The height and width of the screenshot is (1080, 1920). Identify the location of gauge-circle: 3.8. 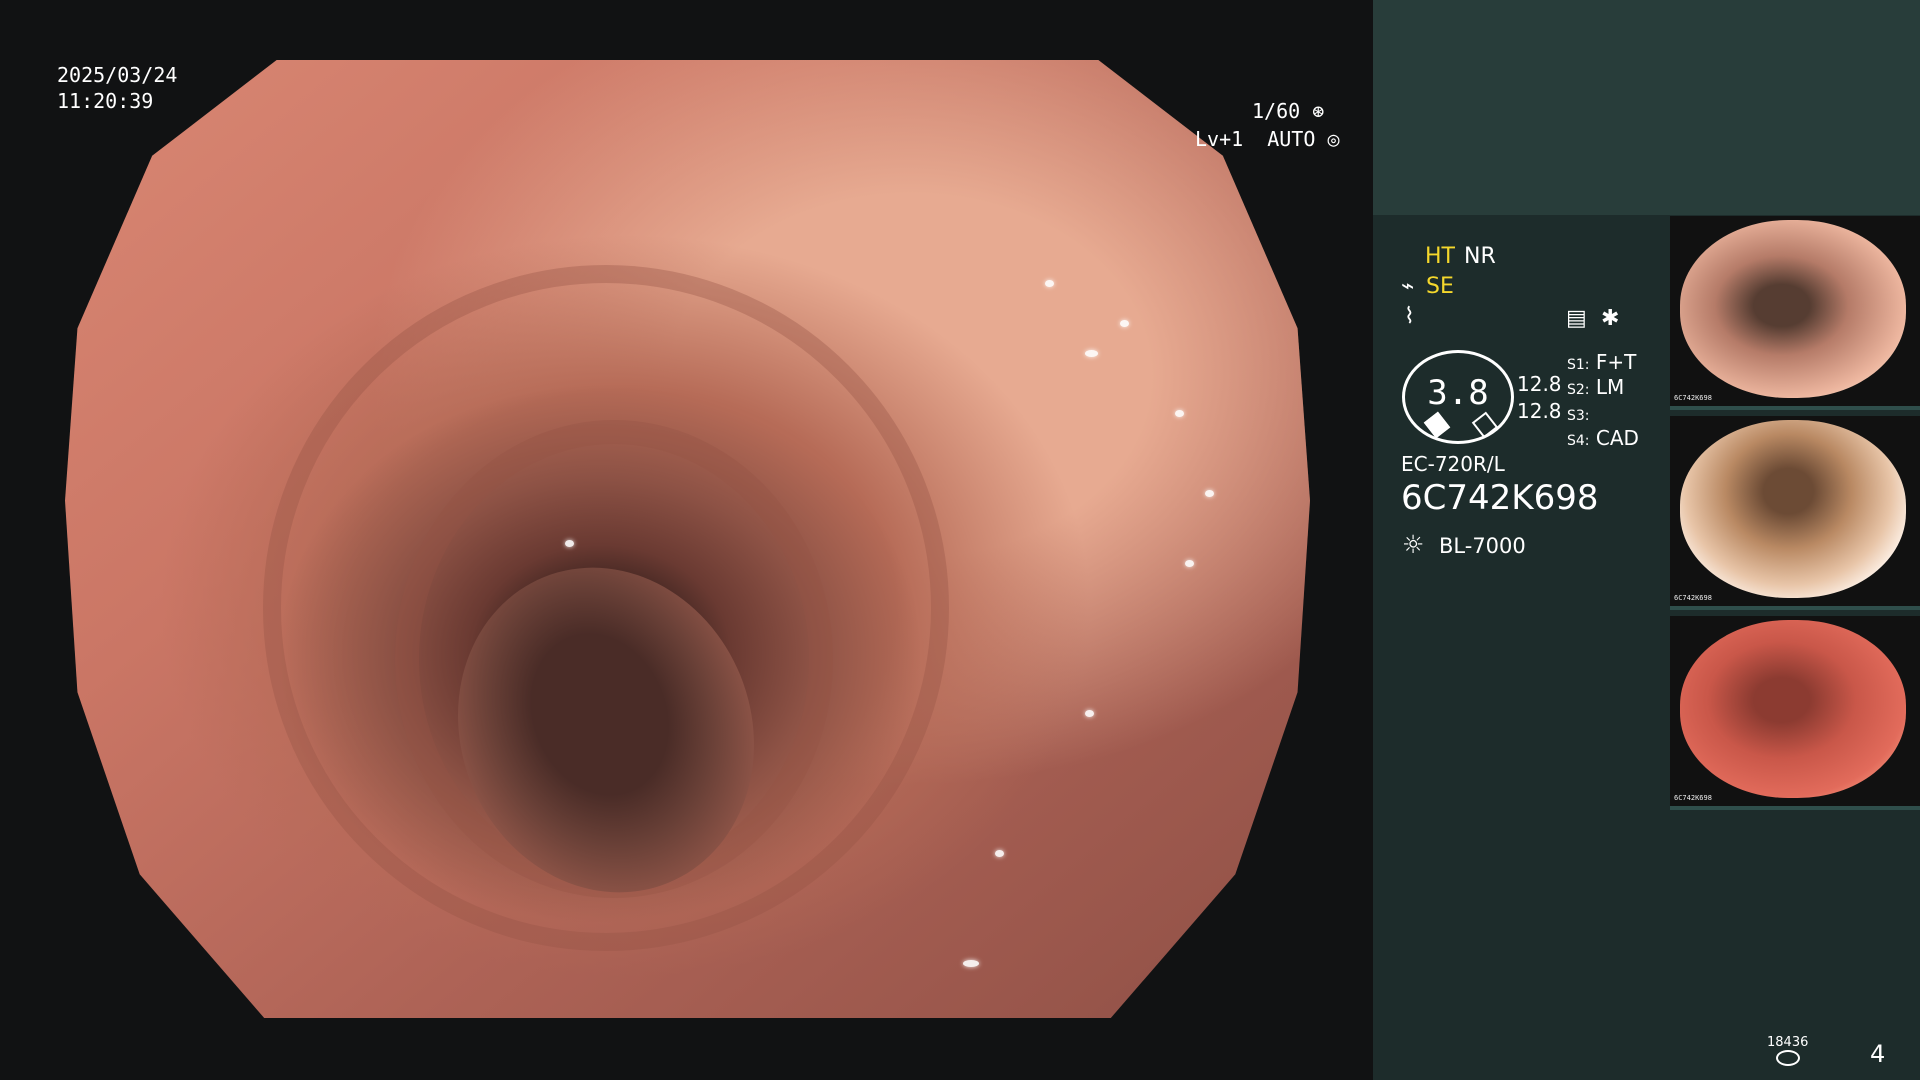
(1458, 397).